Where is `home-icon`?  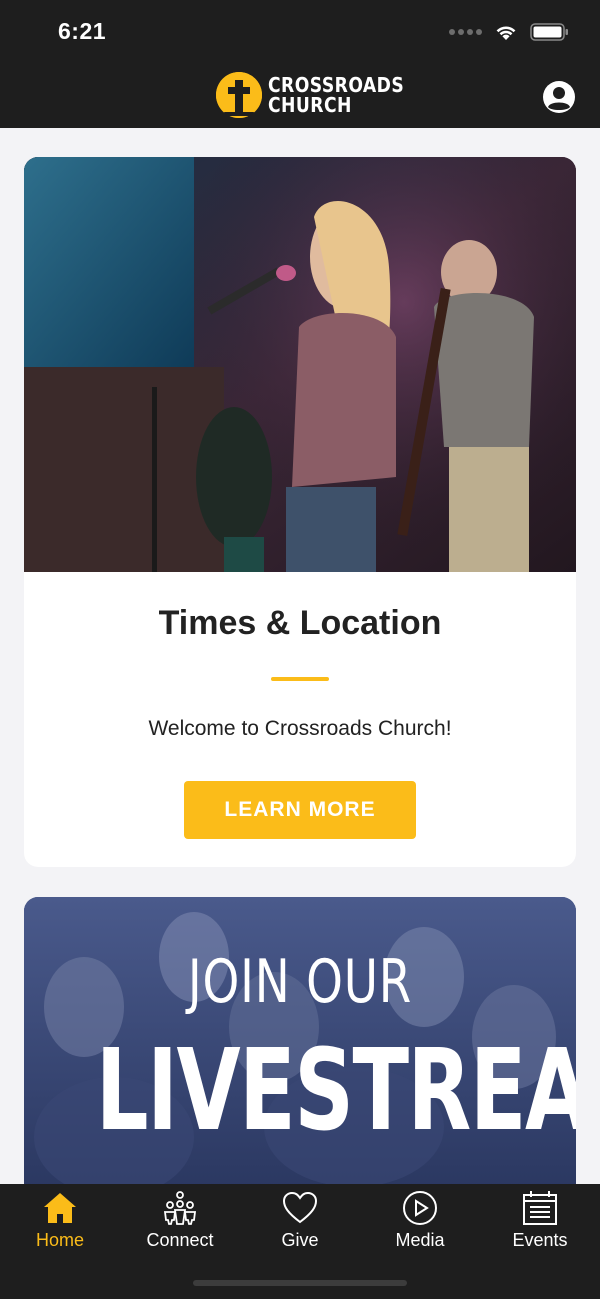
home-icon is located at coordinates (60, 1208).